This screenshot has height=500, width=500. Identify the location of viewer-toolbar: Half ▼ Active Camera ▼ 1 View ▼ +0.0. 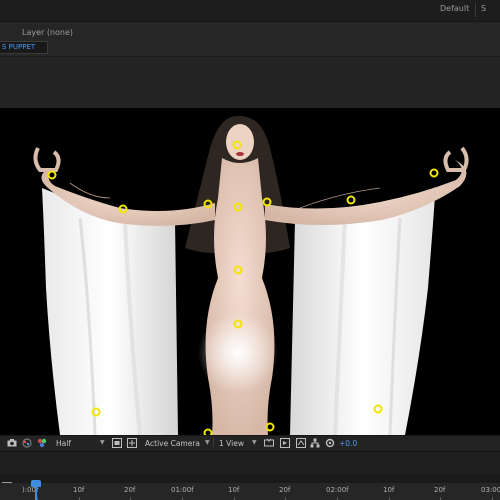
(250, 442).